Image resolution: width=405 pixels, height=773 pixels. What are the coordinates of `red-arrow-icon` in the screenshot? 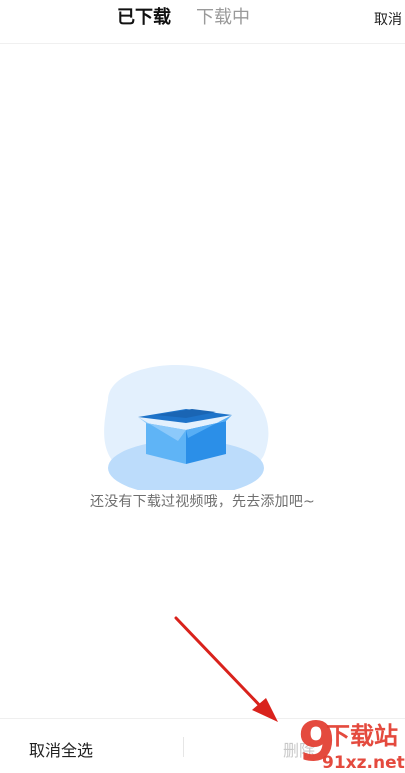 It's located at (226, 669).